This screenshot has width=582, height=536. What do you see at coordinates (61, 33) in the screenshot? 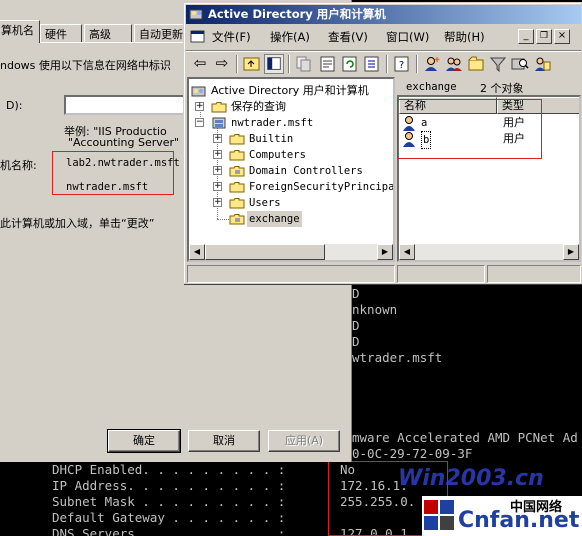
I see `tab-hardware: 硬件` at bounding box center [61, 33].